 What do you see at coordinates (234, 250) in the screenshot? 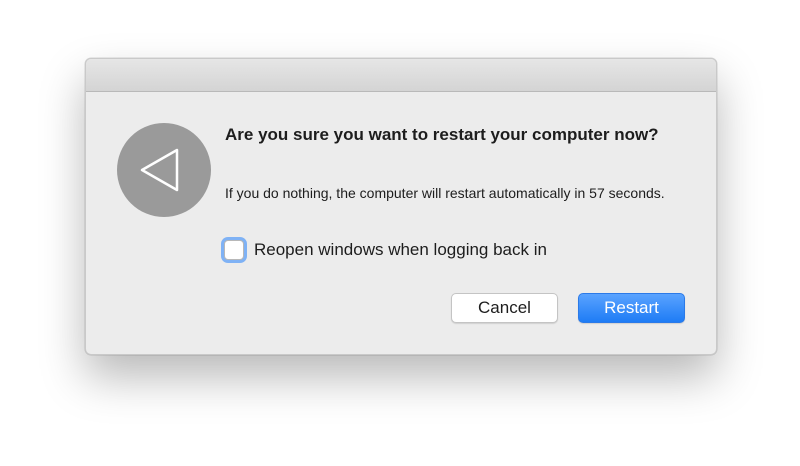
I see `reopen-windows-checkbox` at bounding box center [234, 250].